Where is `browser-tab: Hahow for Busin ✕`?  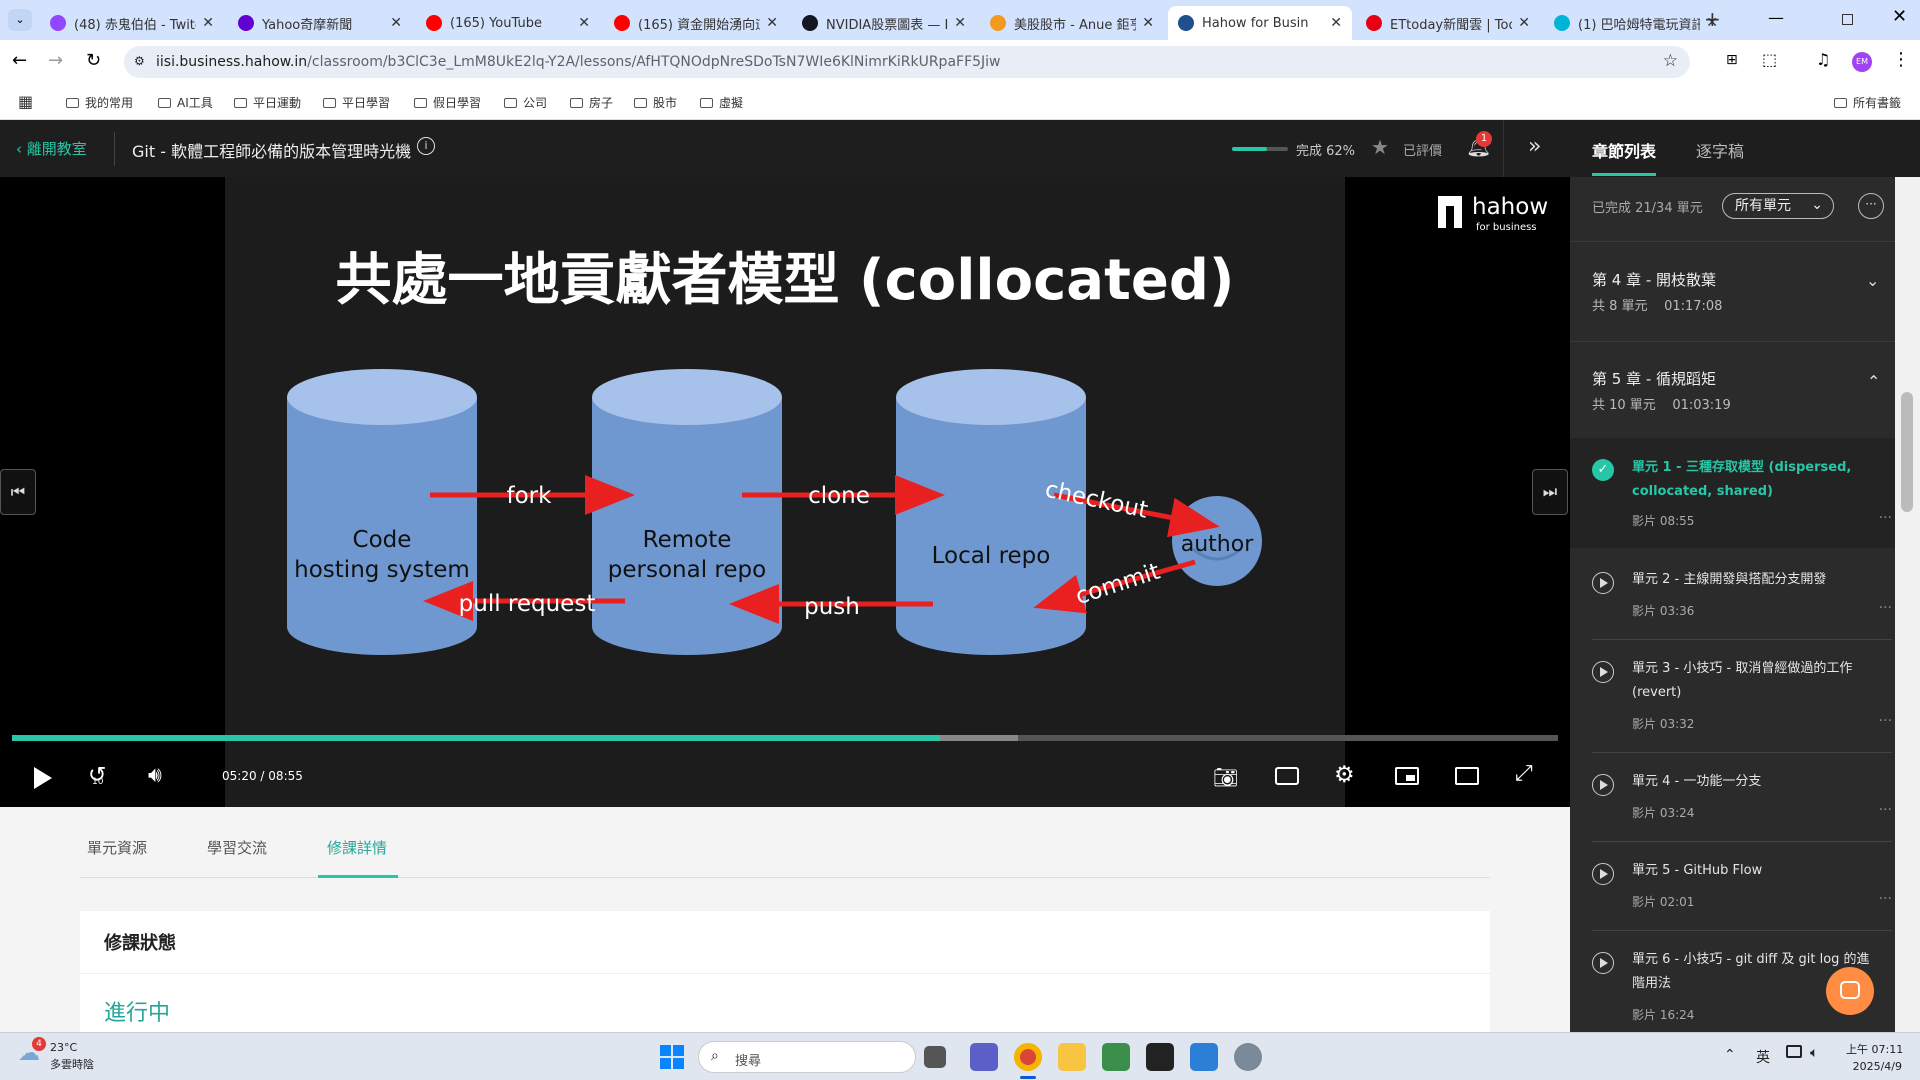
browser-tab: Hahow for Busin ✕ is located at coordinates (1260, 23).